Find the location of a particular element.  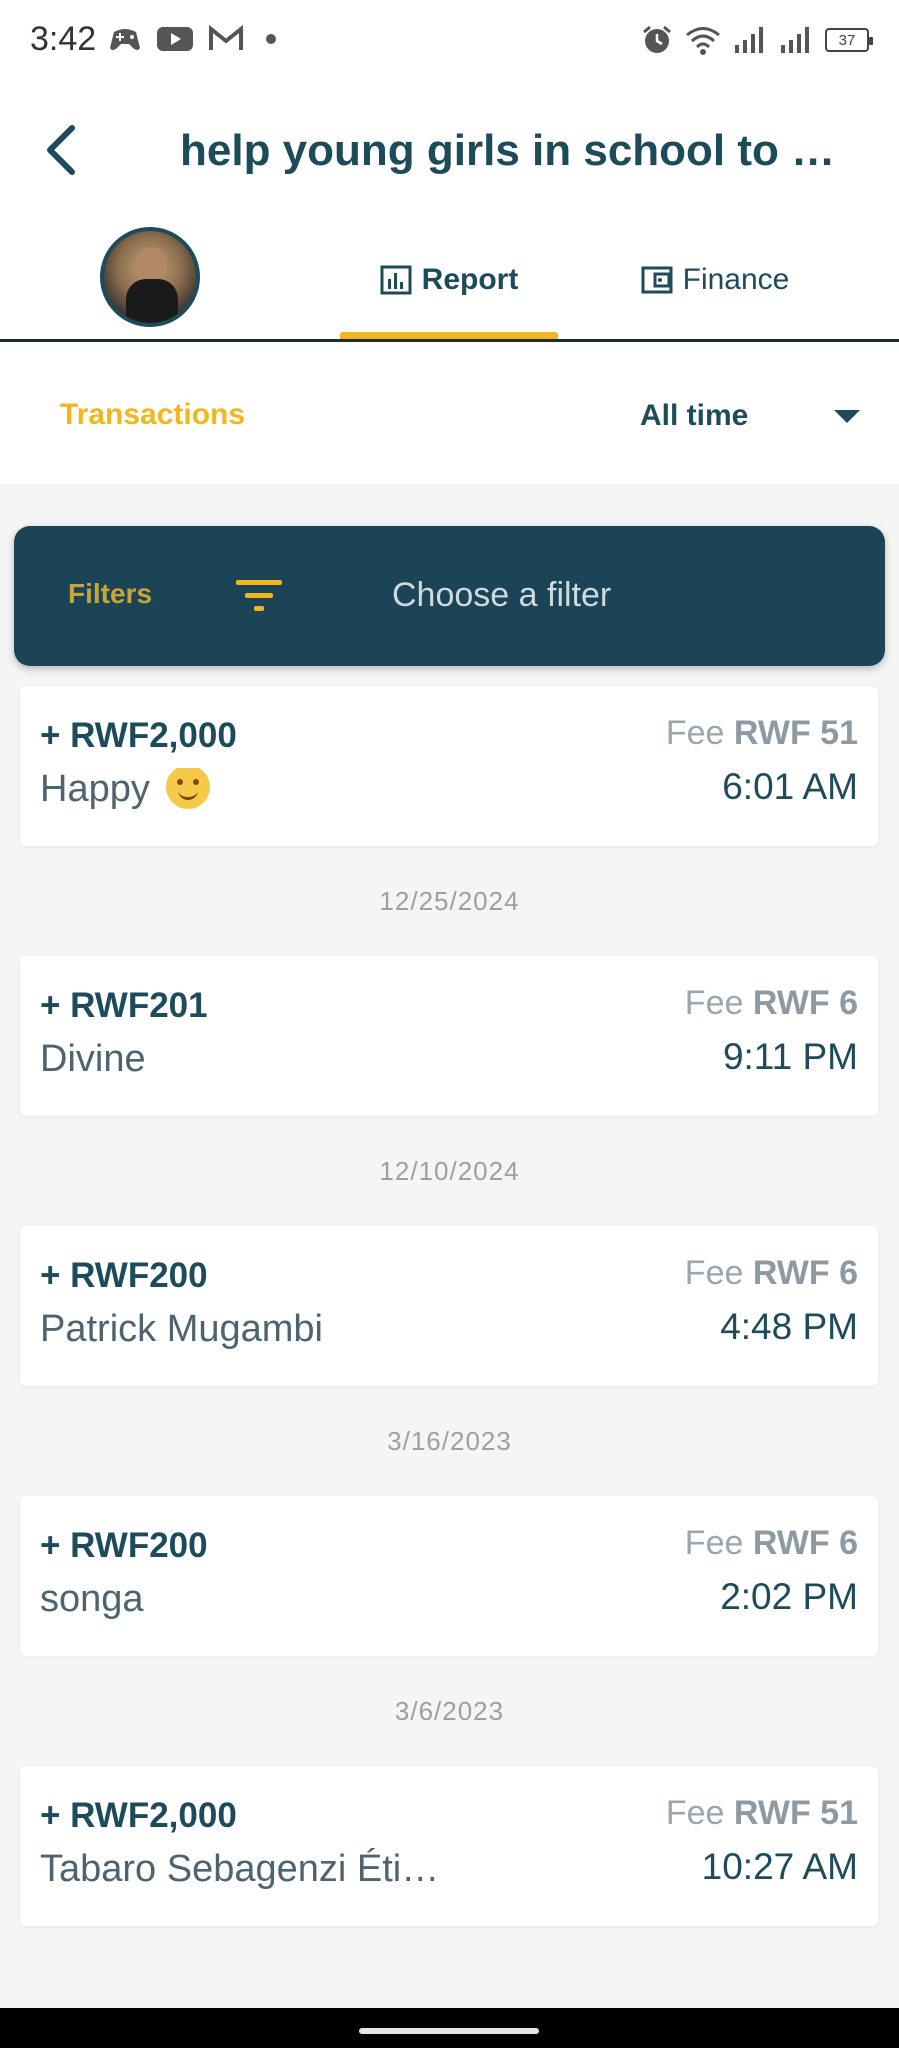

caret-down-icon is located at coordinates (847, 416).